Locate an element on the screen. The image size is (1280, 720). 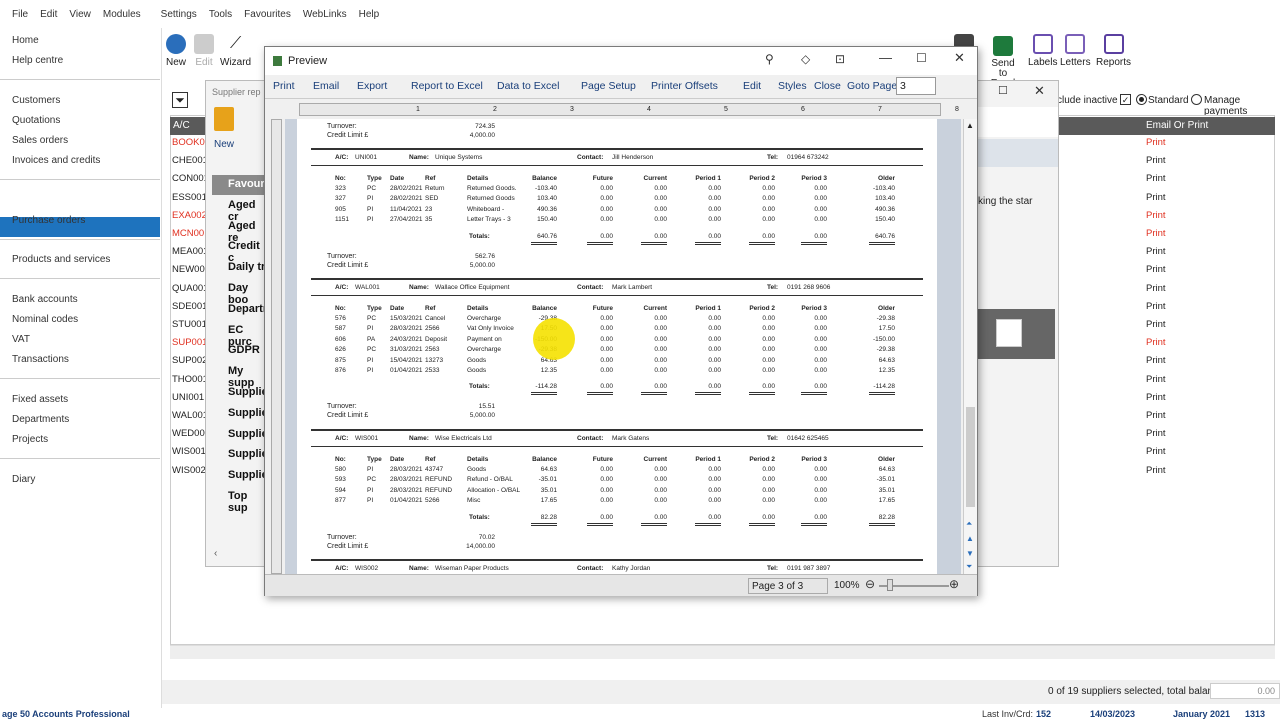
account-code-cell: ESS001 is located at coordinates (189, 197).